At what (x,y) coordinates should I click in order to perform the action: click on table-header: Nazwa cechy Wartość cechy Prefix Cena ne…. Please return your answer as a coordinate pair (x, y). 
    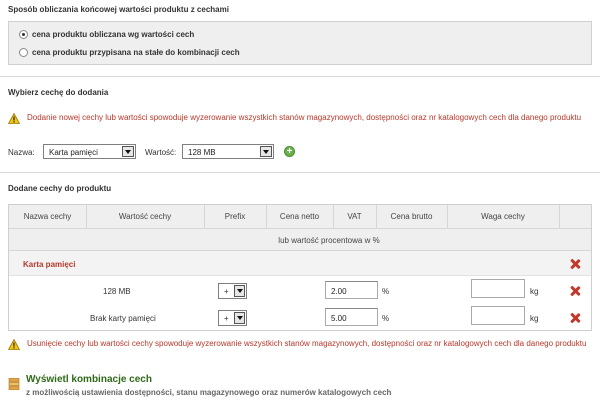
    Looking at the image, I should click on (300, 217).